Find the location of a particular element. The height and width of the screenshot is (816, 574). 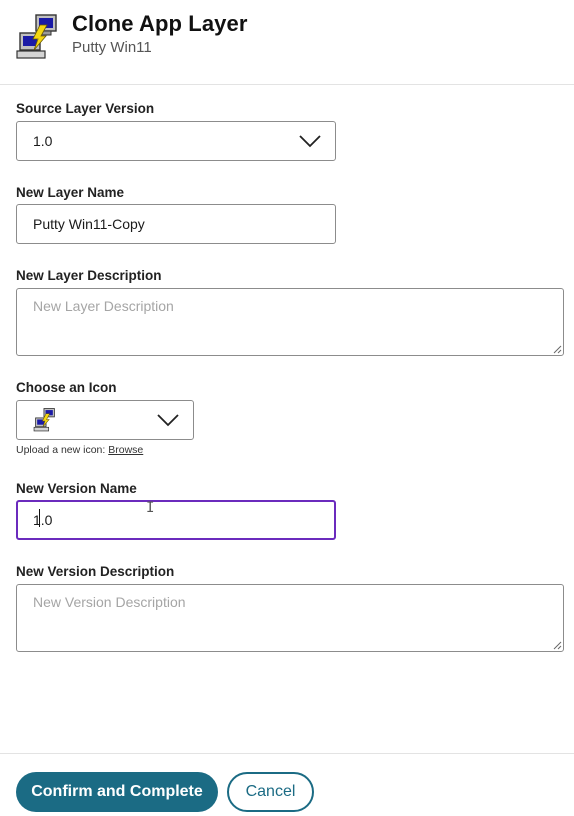

new-version-name-label: New Version Name is located at coordinates (76, 488).